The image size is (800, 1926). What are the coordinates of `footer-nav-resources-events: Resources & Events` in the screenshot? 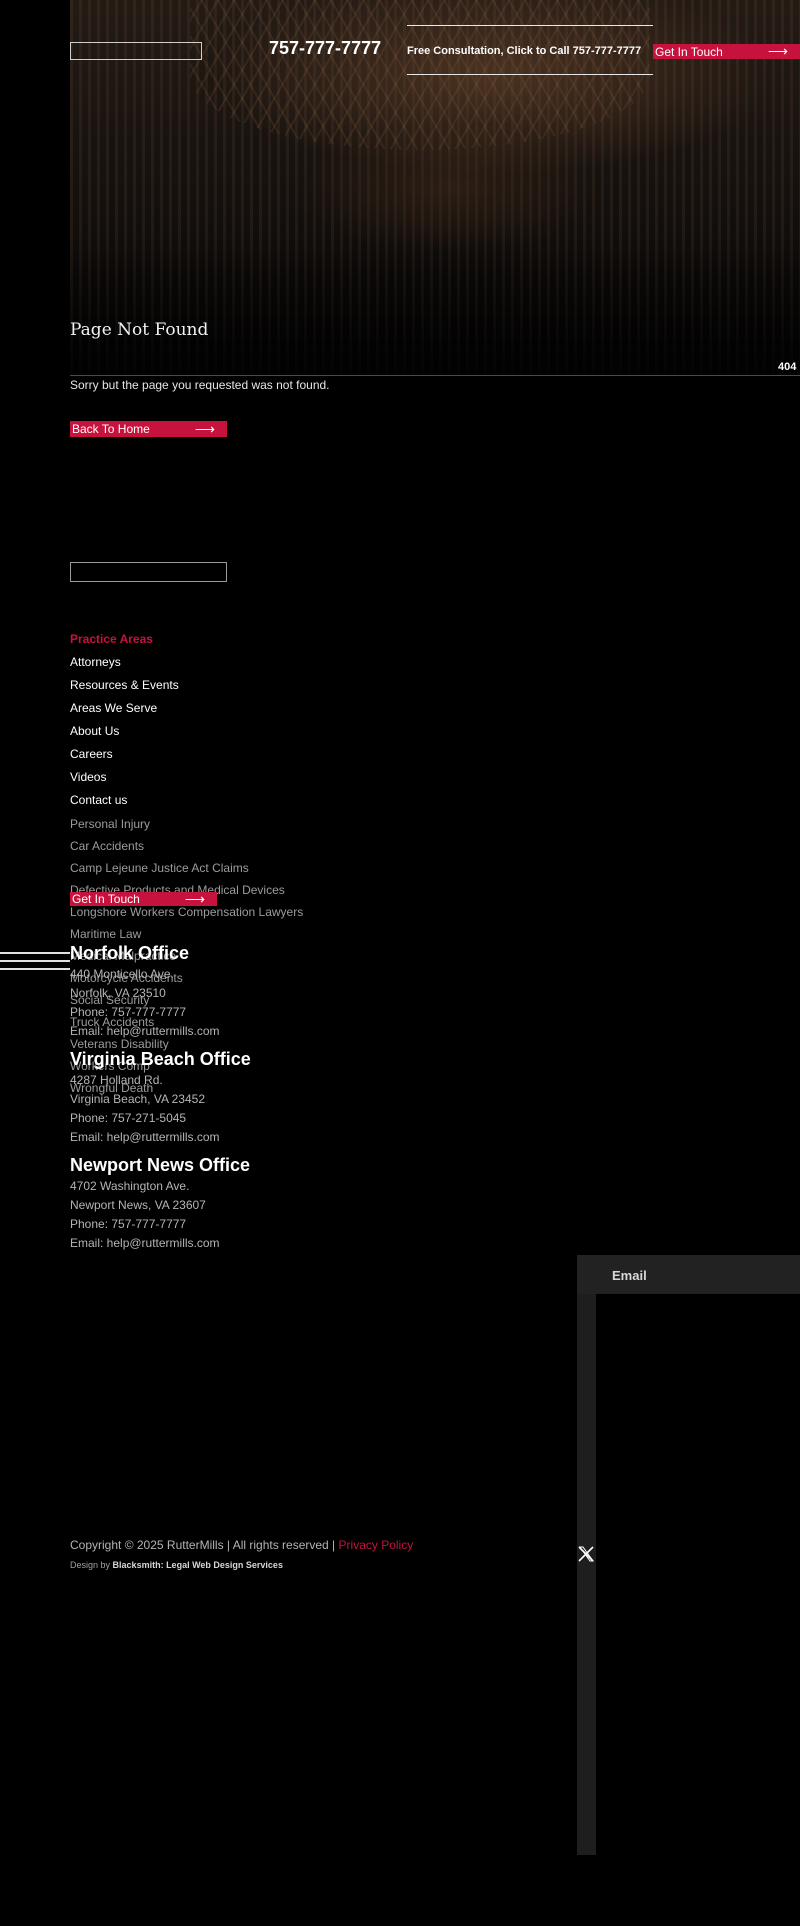 It's located at (124, 688).